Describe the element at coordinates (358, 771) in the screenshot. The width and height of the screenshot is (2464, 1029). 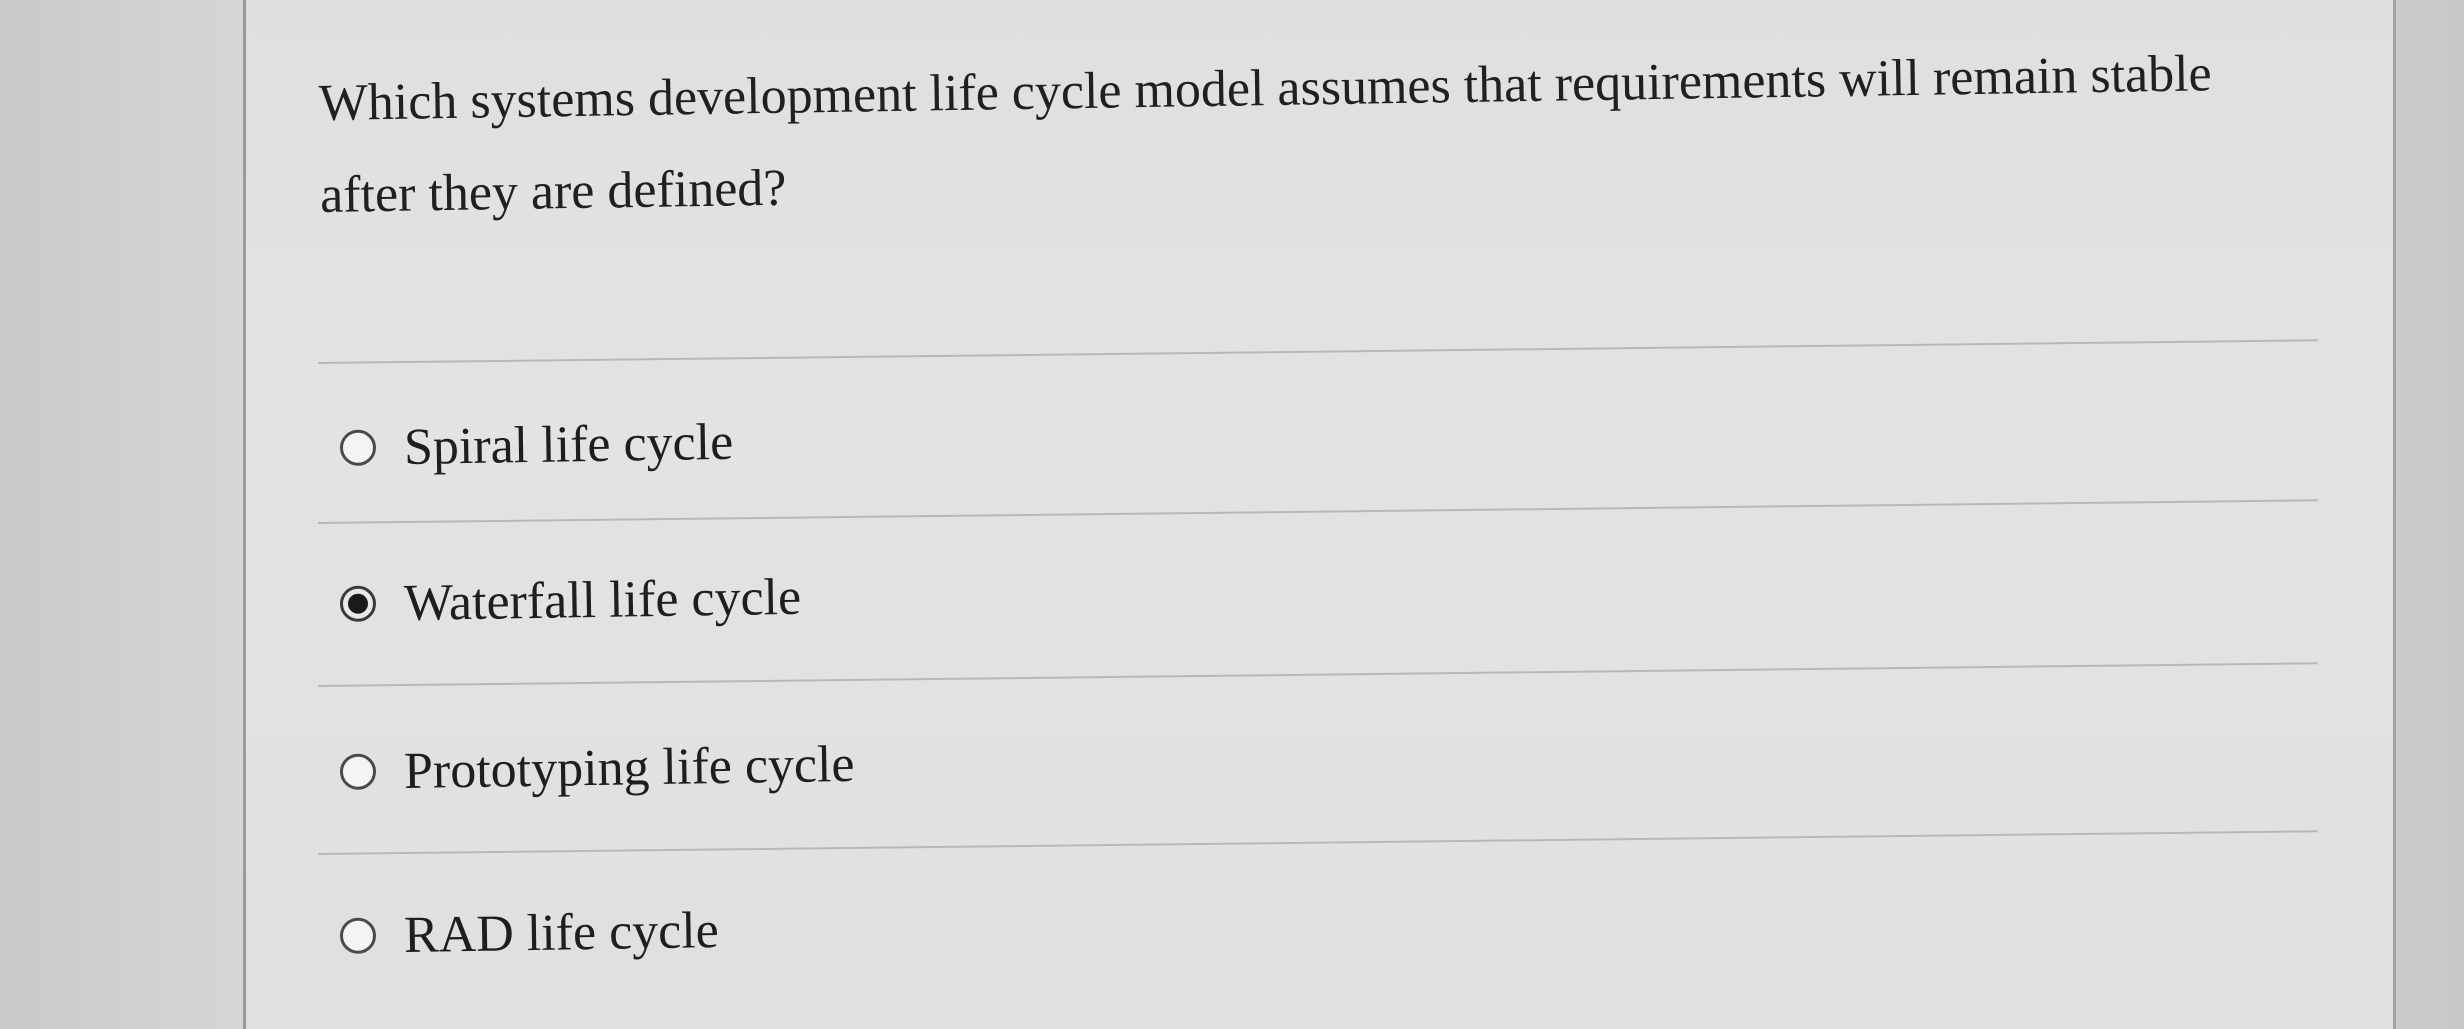
I see `radio-button-prototyping` at that location.